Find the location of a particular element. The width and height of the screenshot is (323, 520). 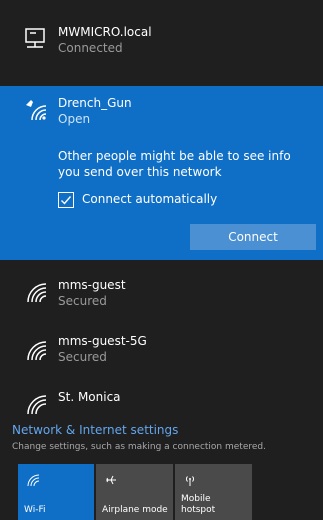

network-name: MWMICRO.local is located at coordinates (105, 32).